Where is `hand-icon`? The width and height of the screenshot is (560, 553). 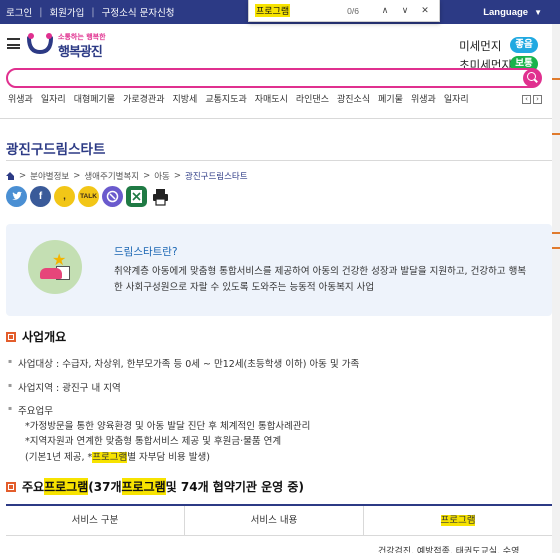
hand-icon is located at coordinates (51, 273).